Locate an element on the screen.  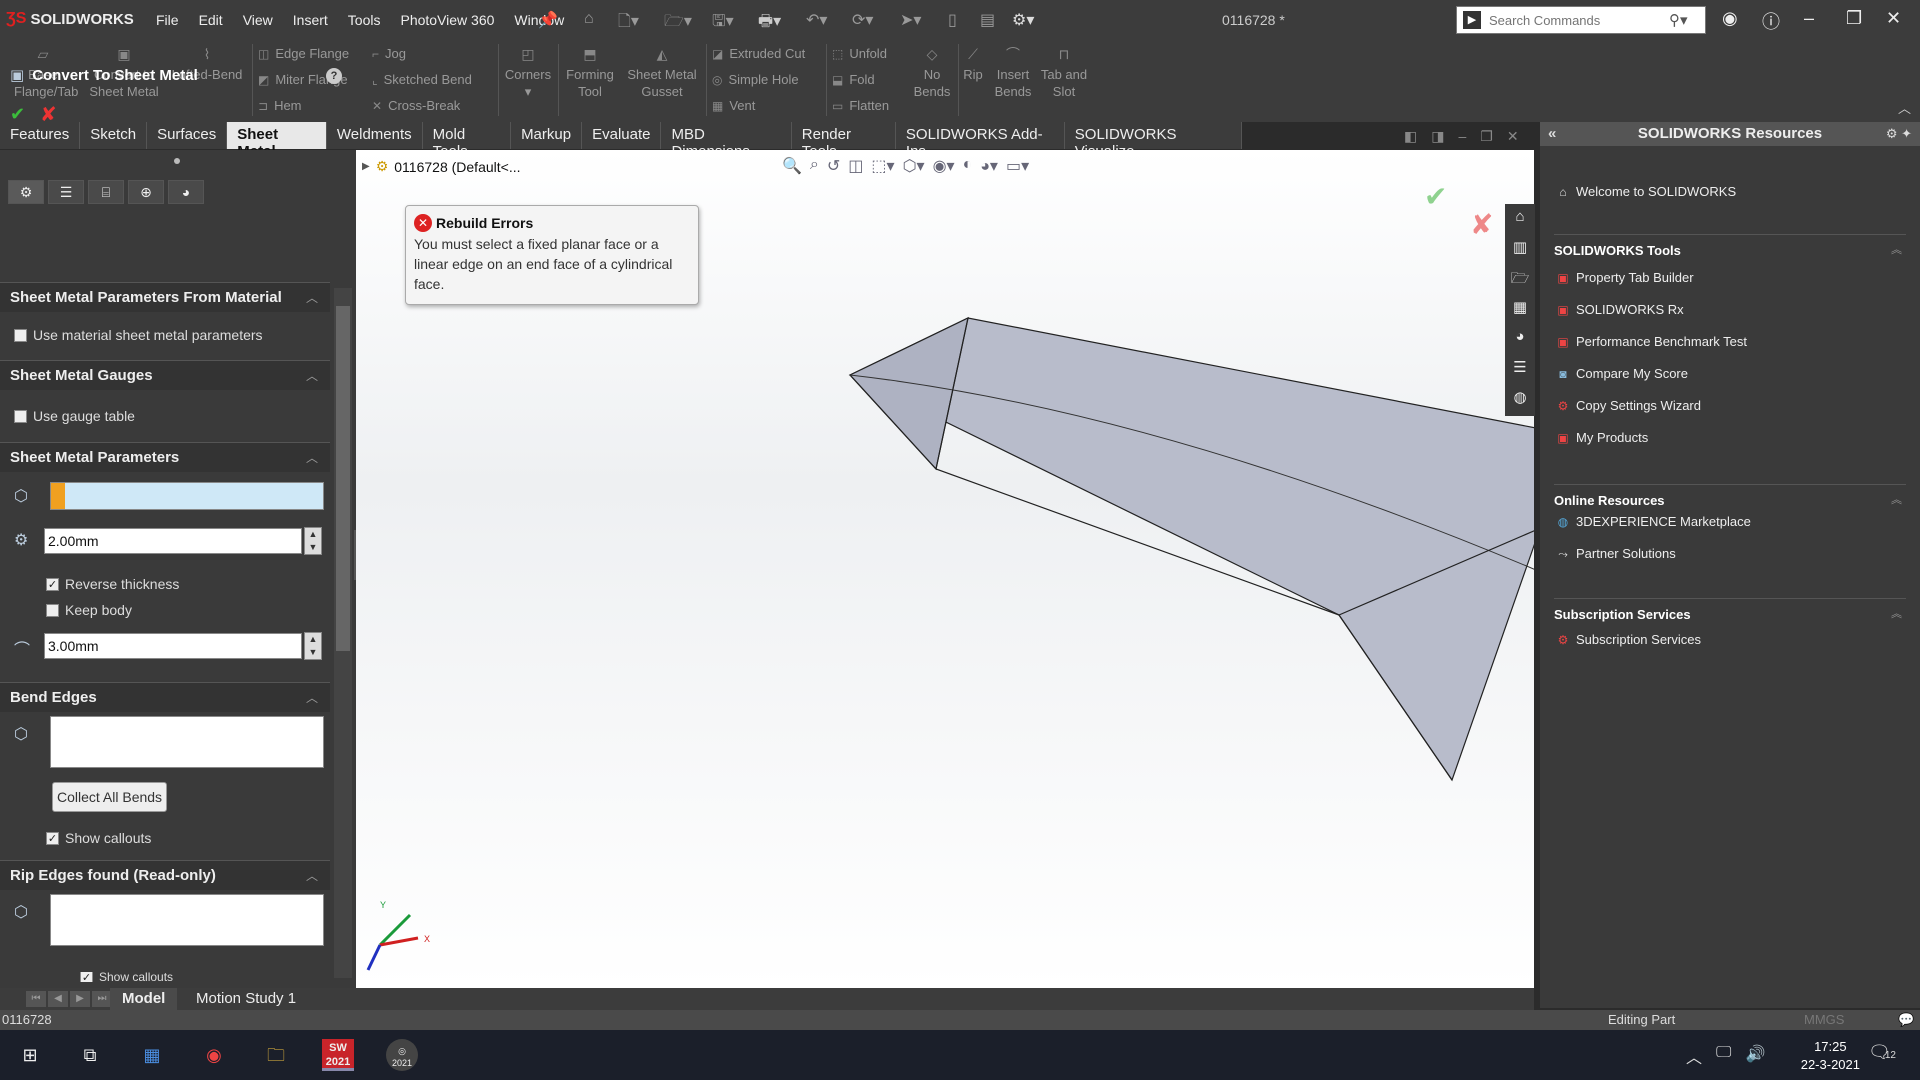
options-gear-icon: ⚙▾ is located at coordinates (1023, 20).